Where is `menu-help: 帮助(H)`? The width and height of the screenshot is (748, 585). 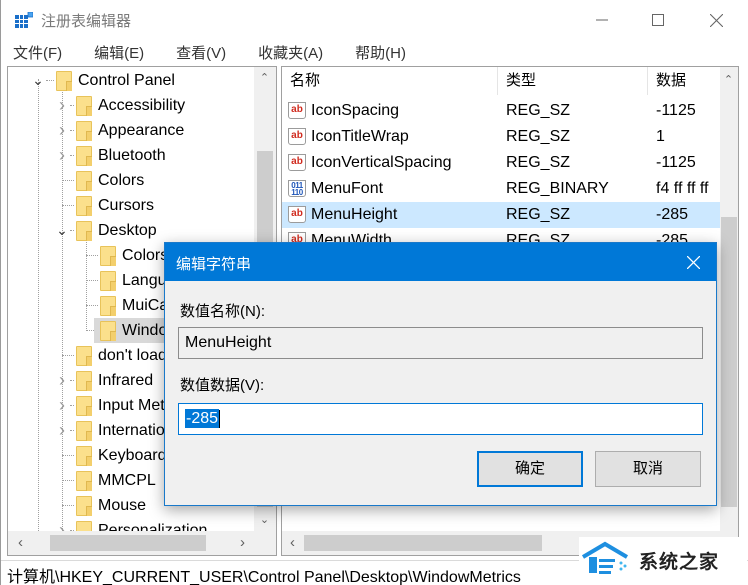 menu-help: 帮助(H) is located at coordinates (374, 52).